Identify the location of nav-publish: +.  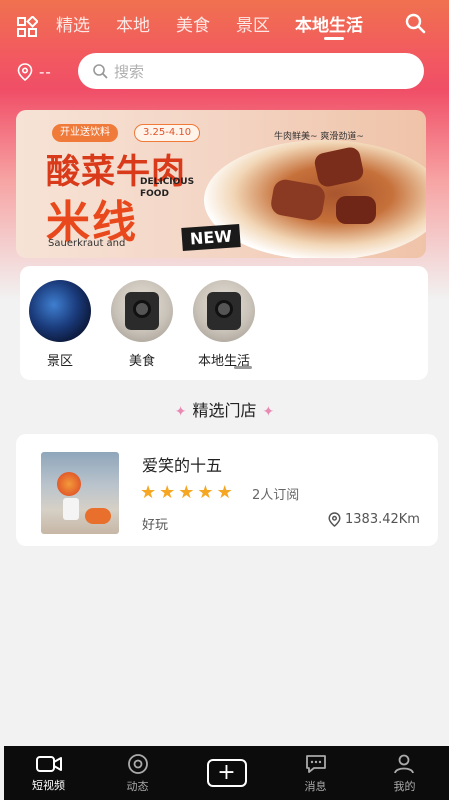
(226, 773).